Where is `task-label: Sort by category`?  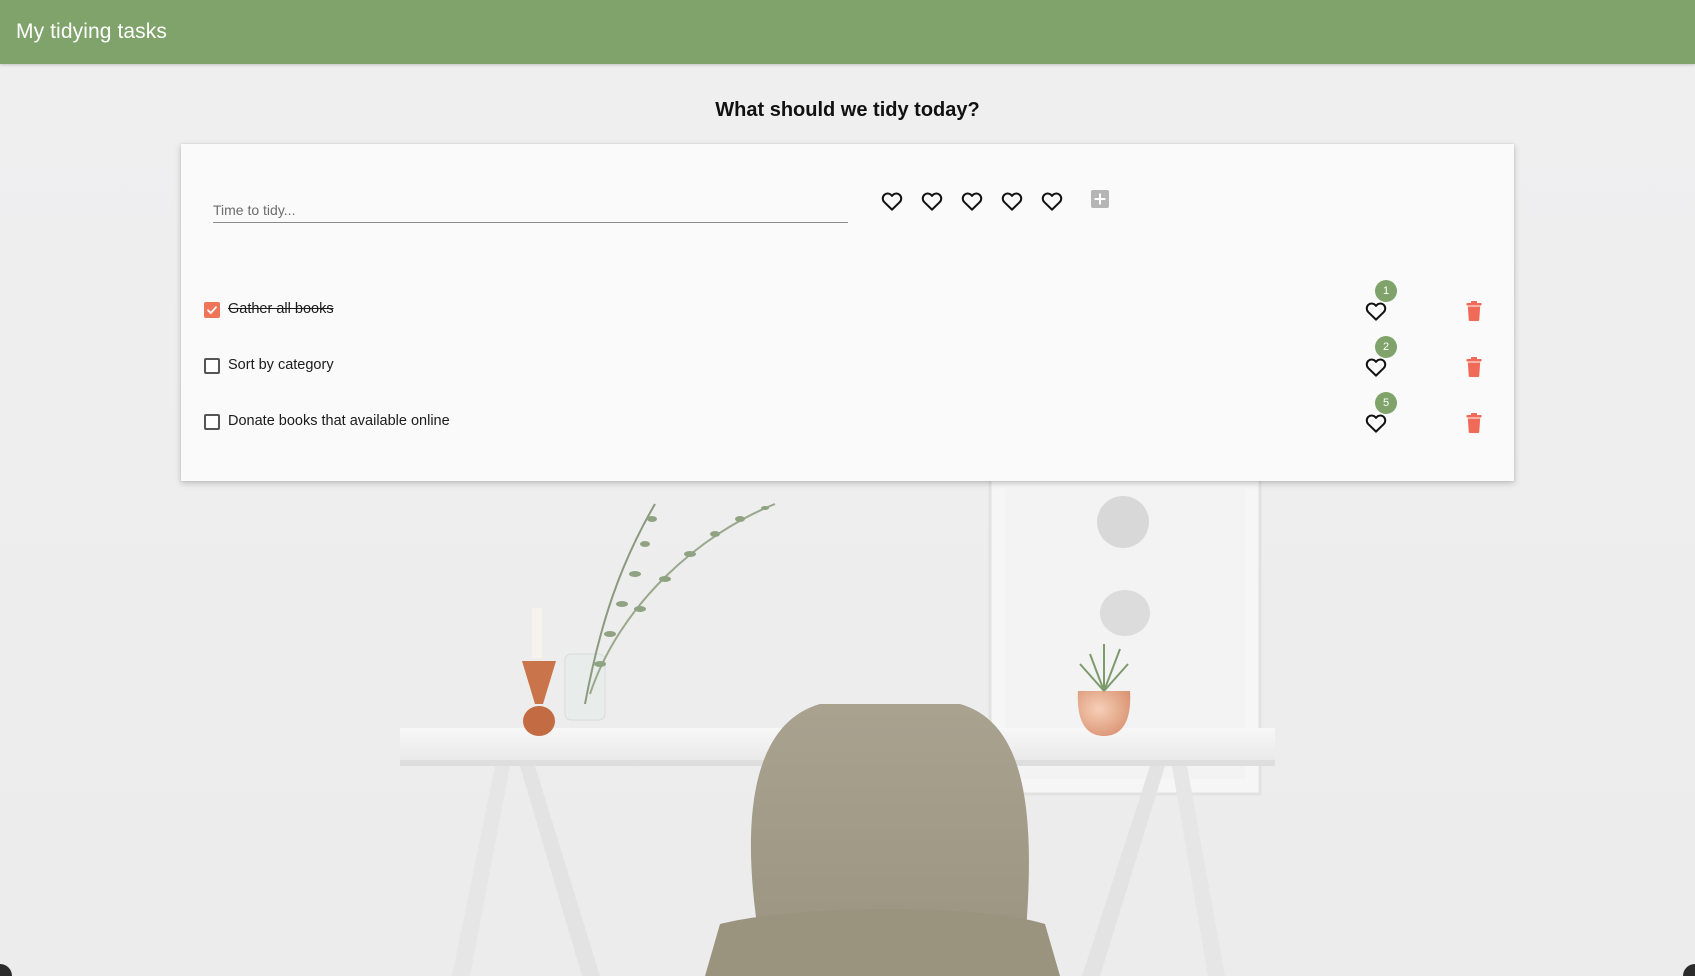
task-label: Sort by category is located at coordinates (281, 365).